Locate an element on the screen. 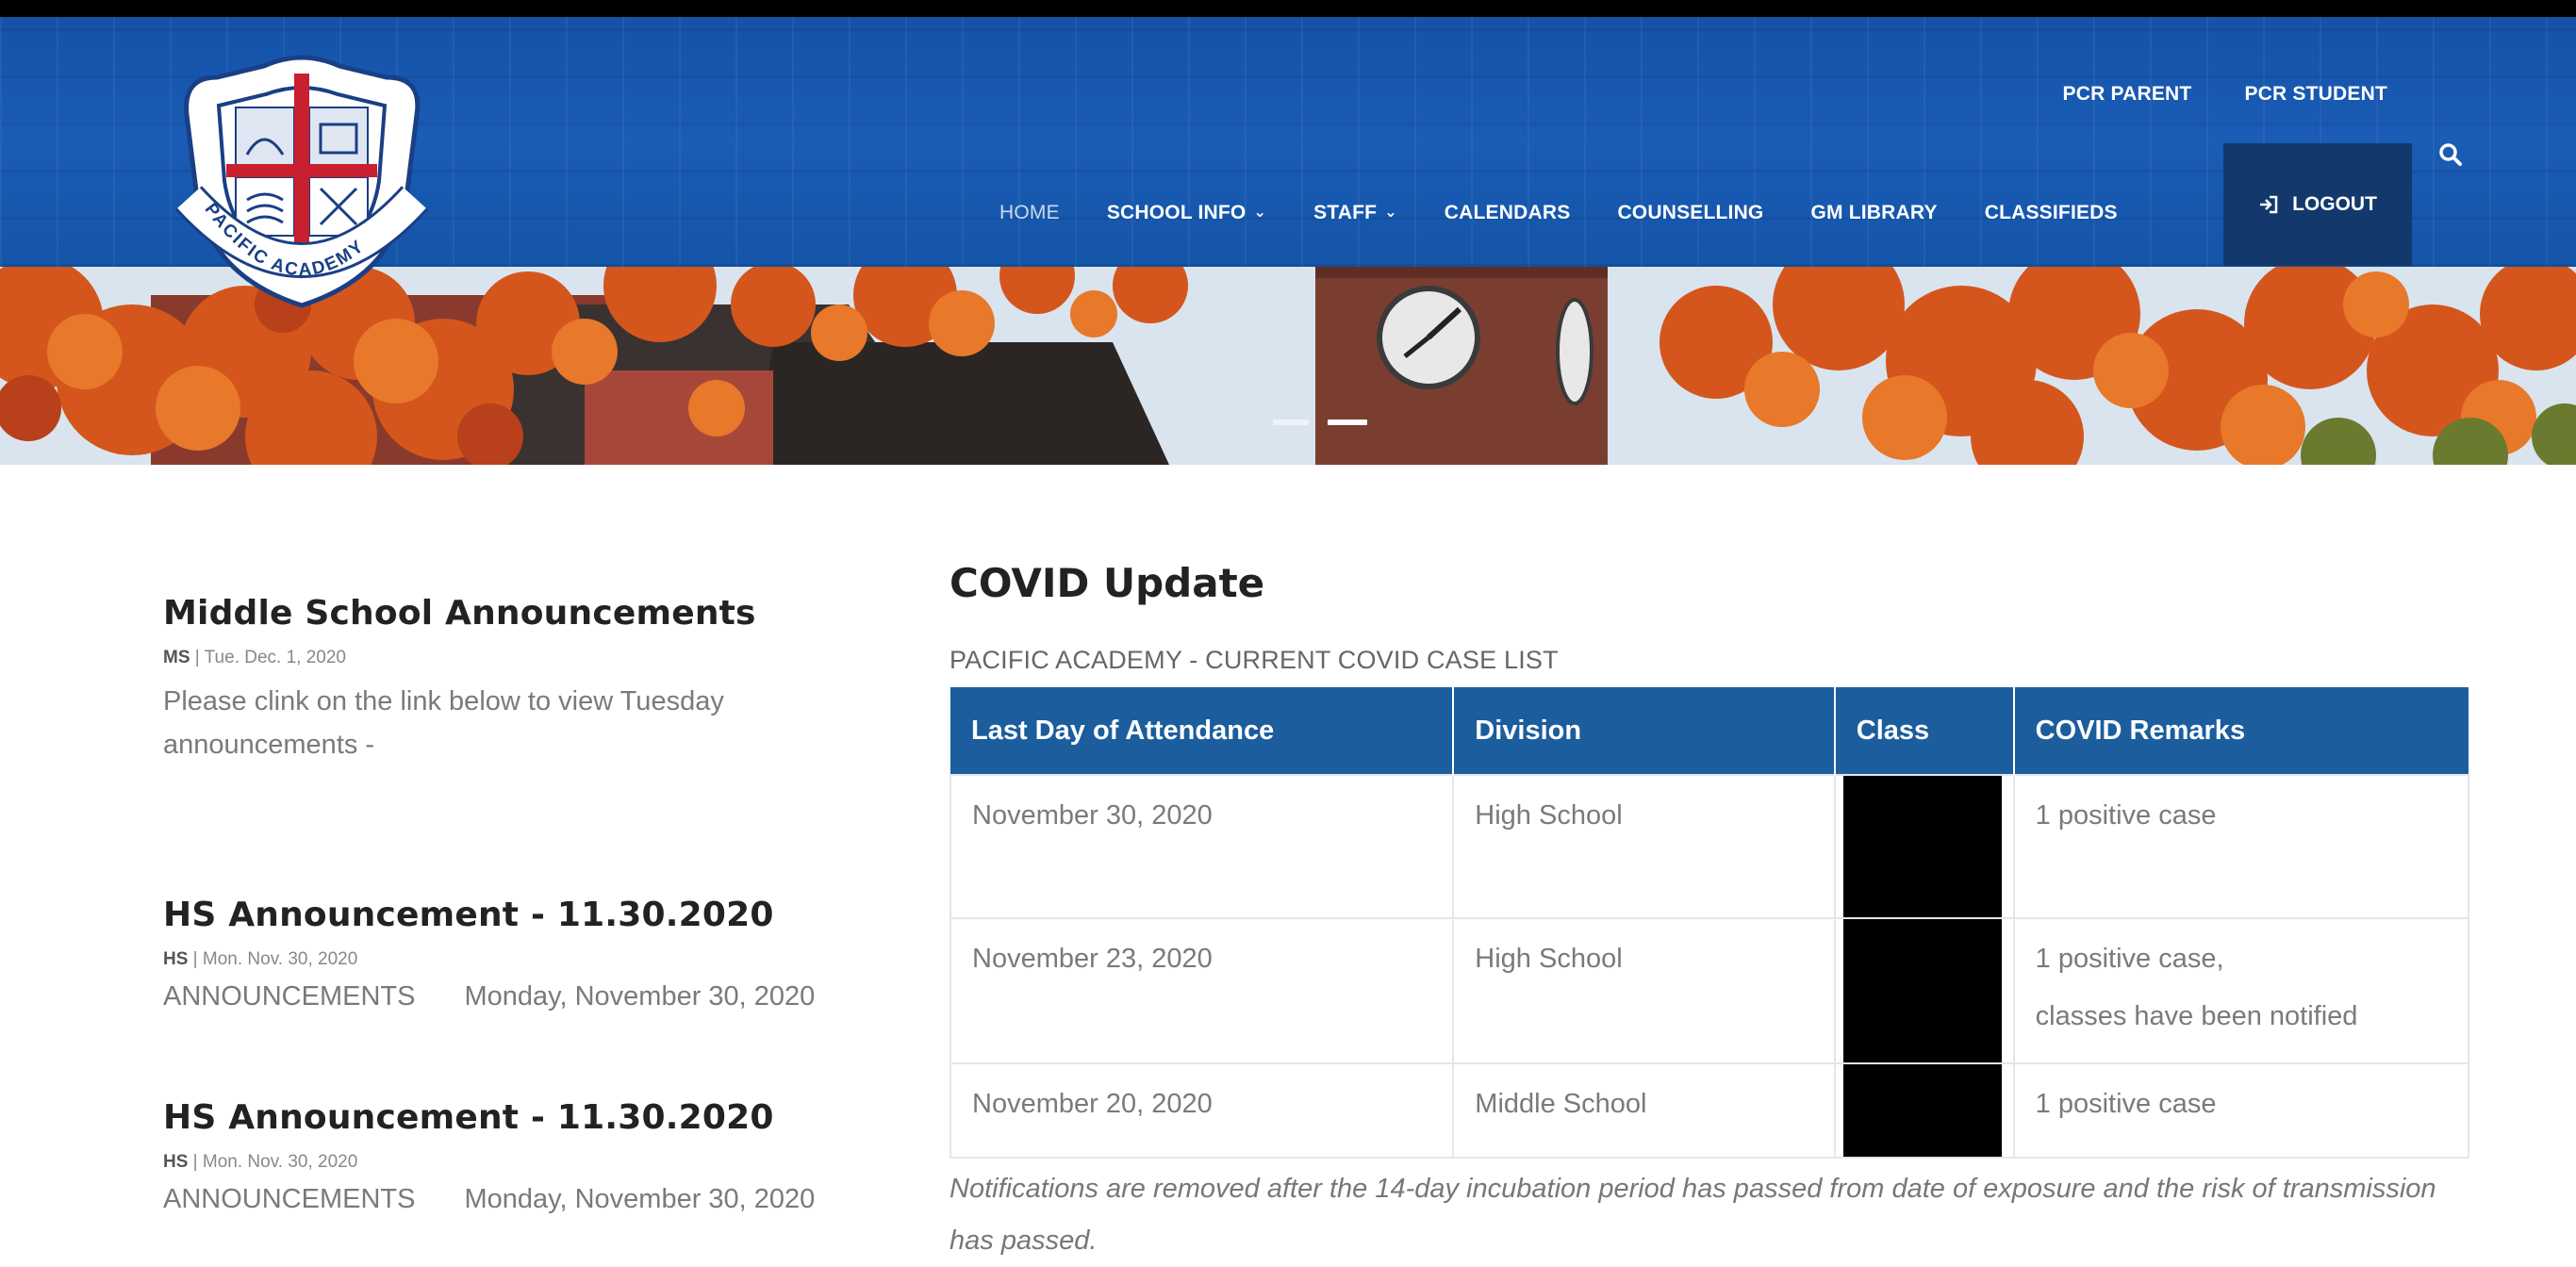 This screenshot has width=2576, height=1267. column-header: Division is located at coordinates (1644, 731).